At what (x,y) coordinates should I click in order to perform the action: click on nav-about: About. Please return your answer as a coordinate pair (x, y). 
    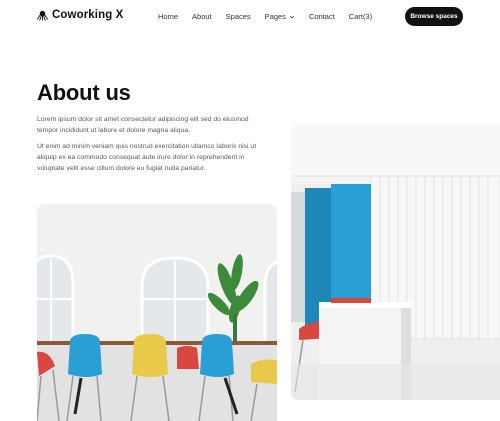
    Looking at the image, I should click on (202, 16).